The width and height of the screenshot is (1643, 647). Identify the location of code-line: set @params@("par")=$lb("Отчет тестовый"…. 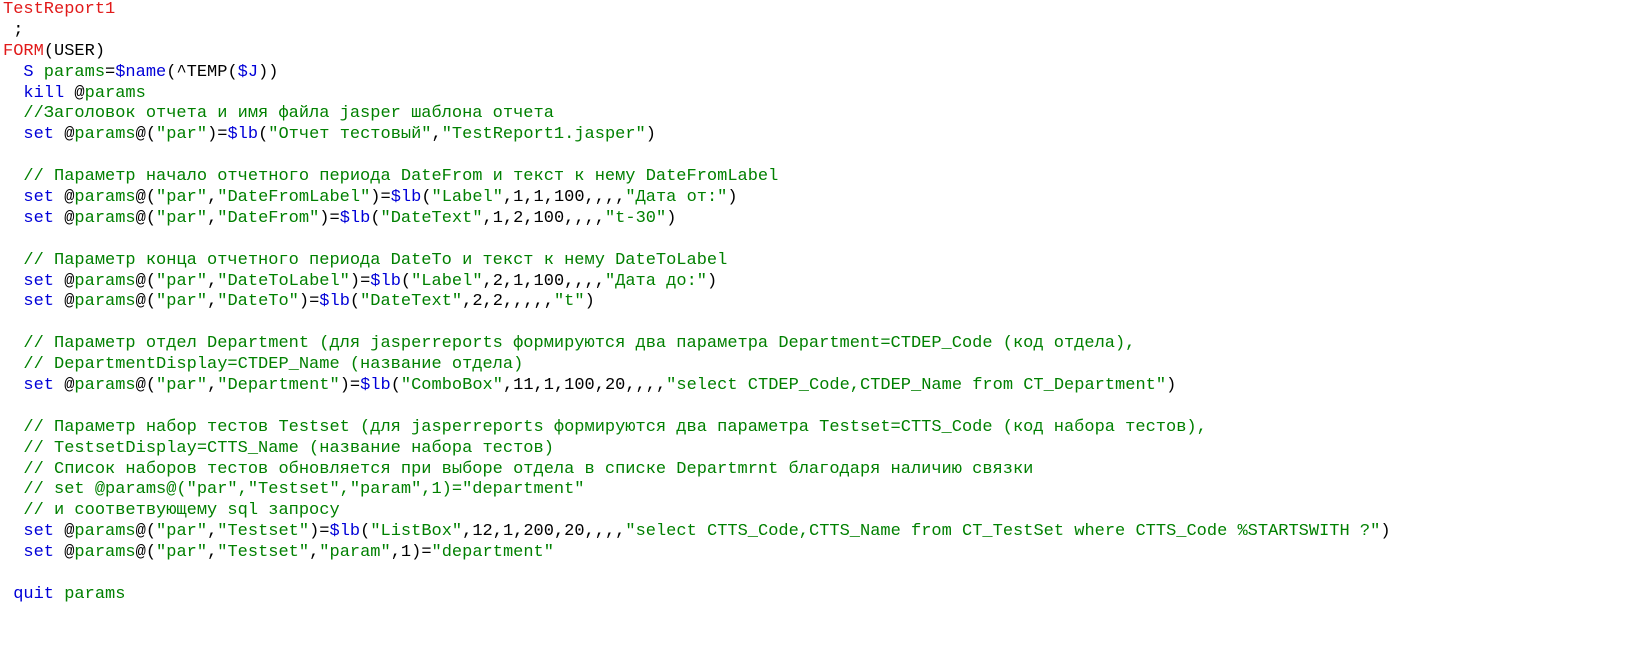
(821, 135).